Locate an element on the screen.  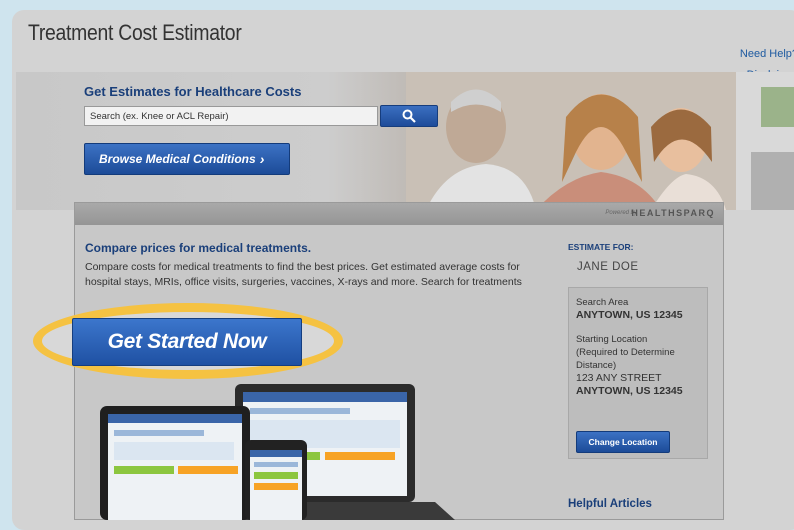
get-started-button: Get Started Now is located at coordinates (187, 342).